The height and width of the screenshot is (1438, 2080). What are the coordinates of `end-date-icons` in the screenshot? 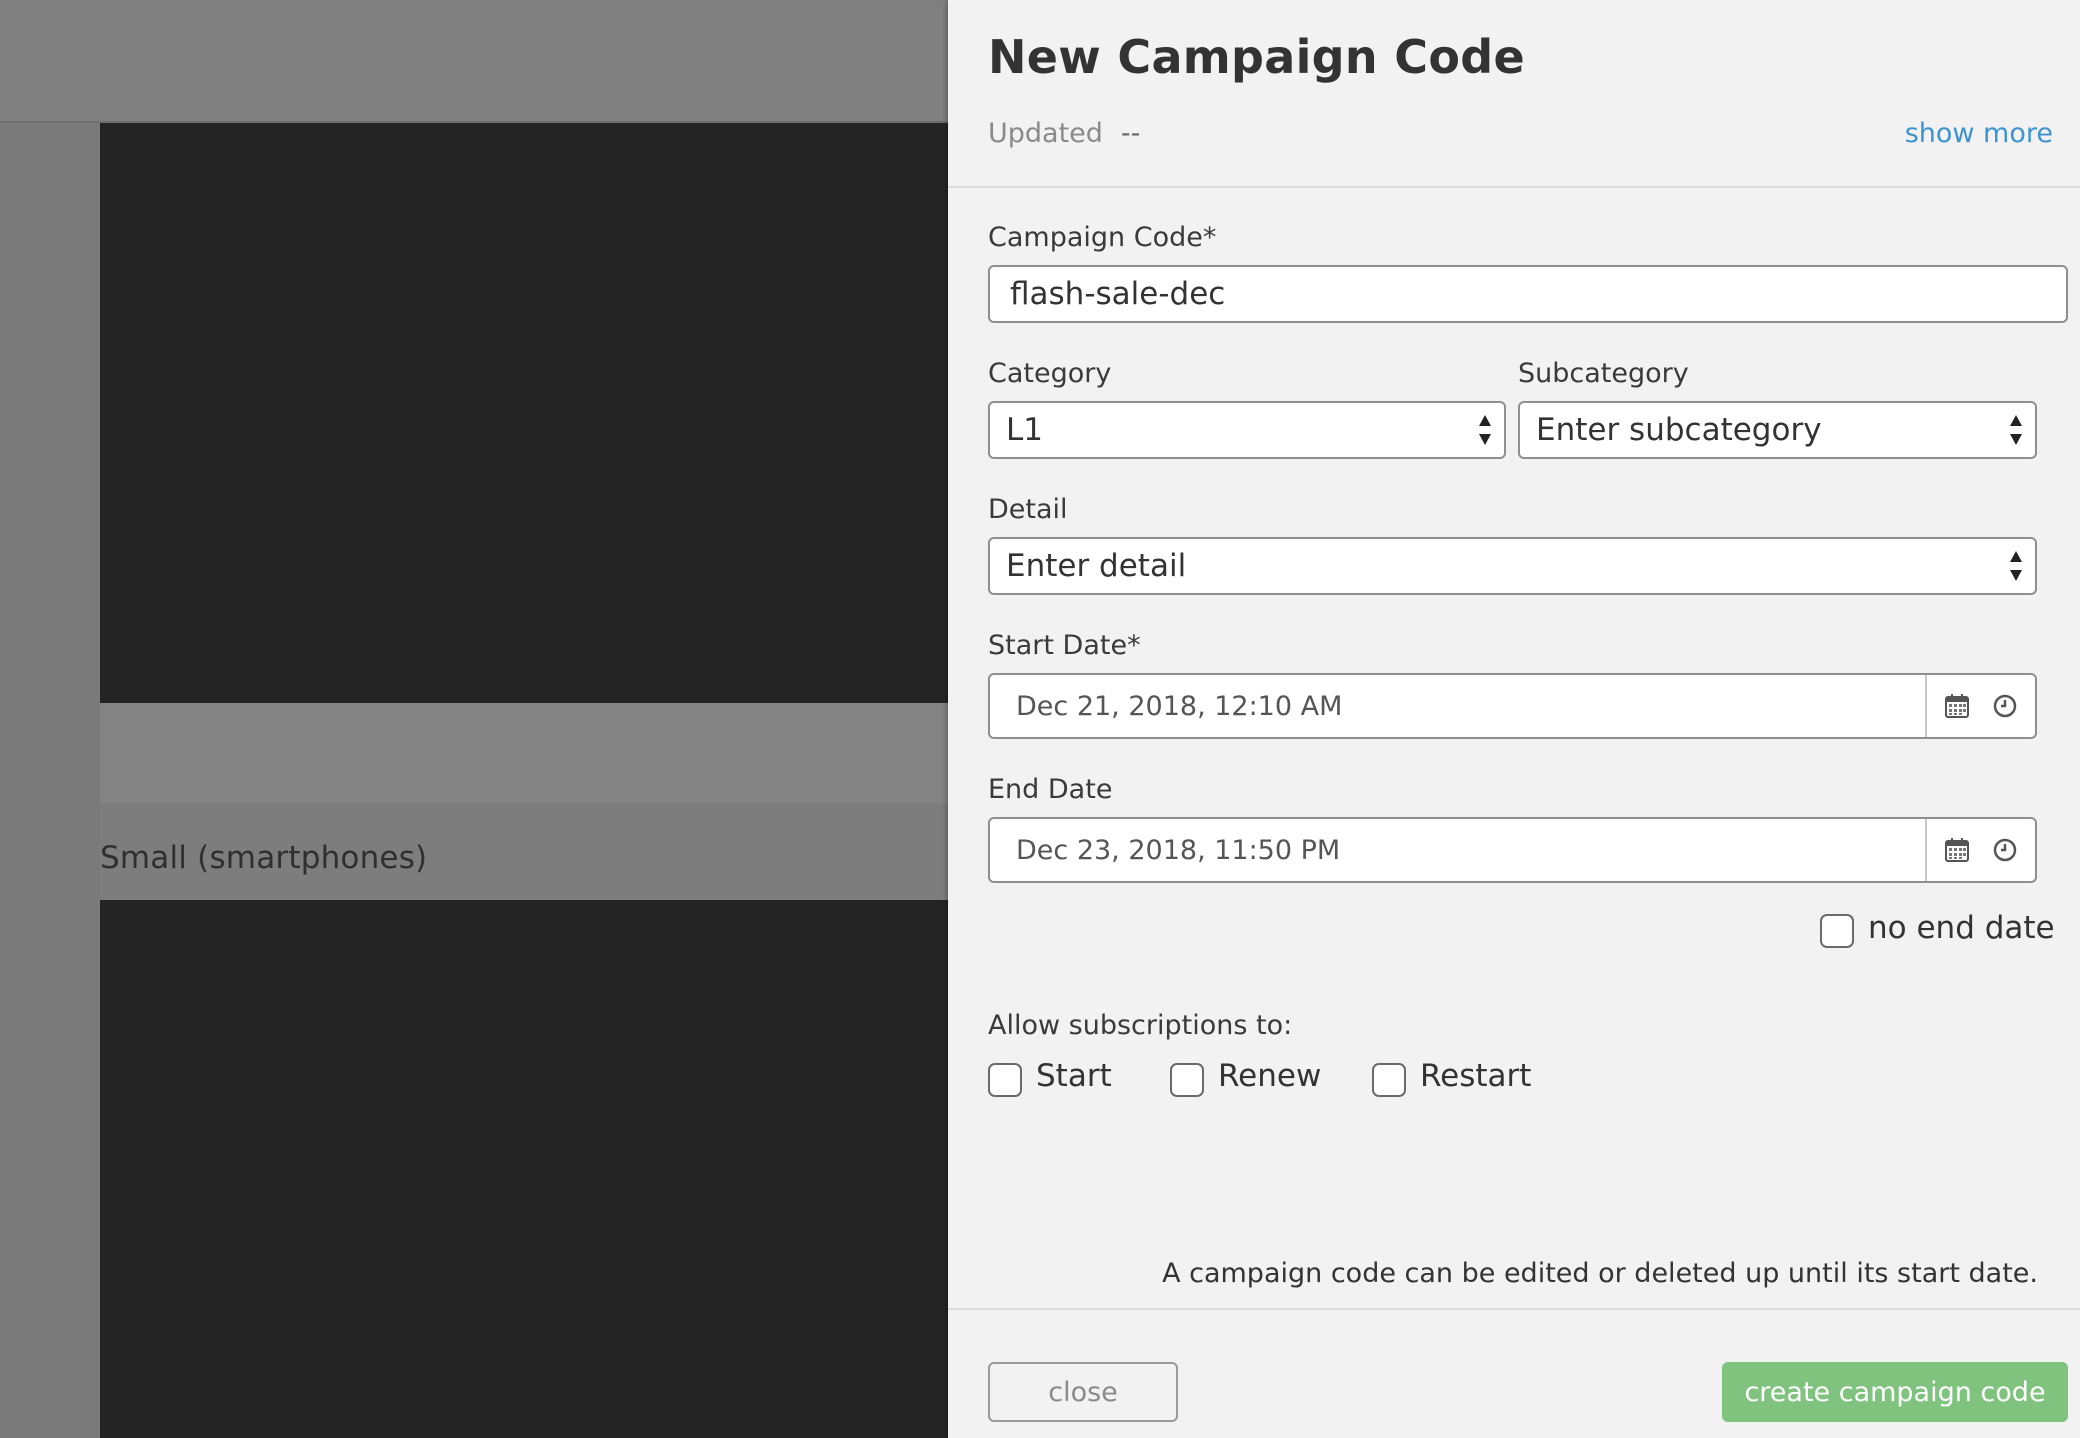 It's located at (1980, 850).